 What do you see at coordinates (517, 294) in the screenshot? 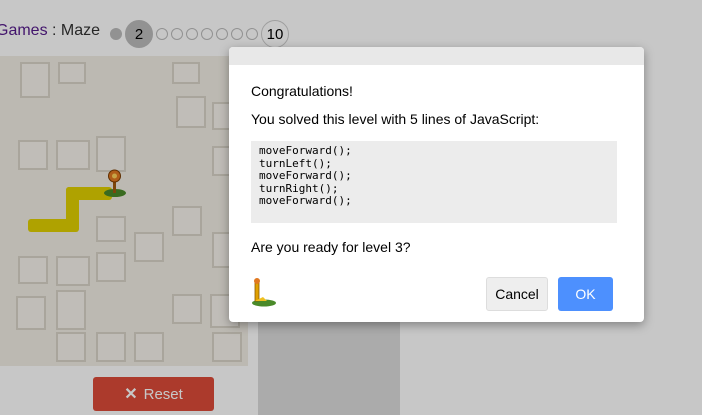
I see `cancel-button: Cancel` at bounding box center [517, 294].